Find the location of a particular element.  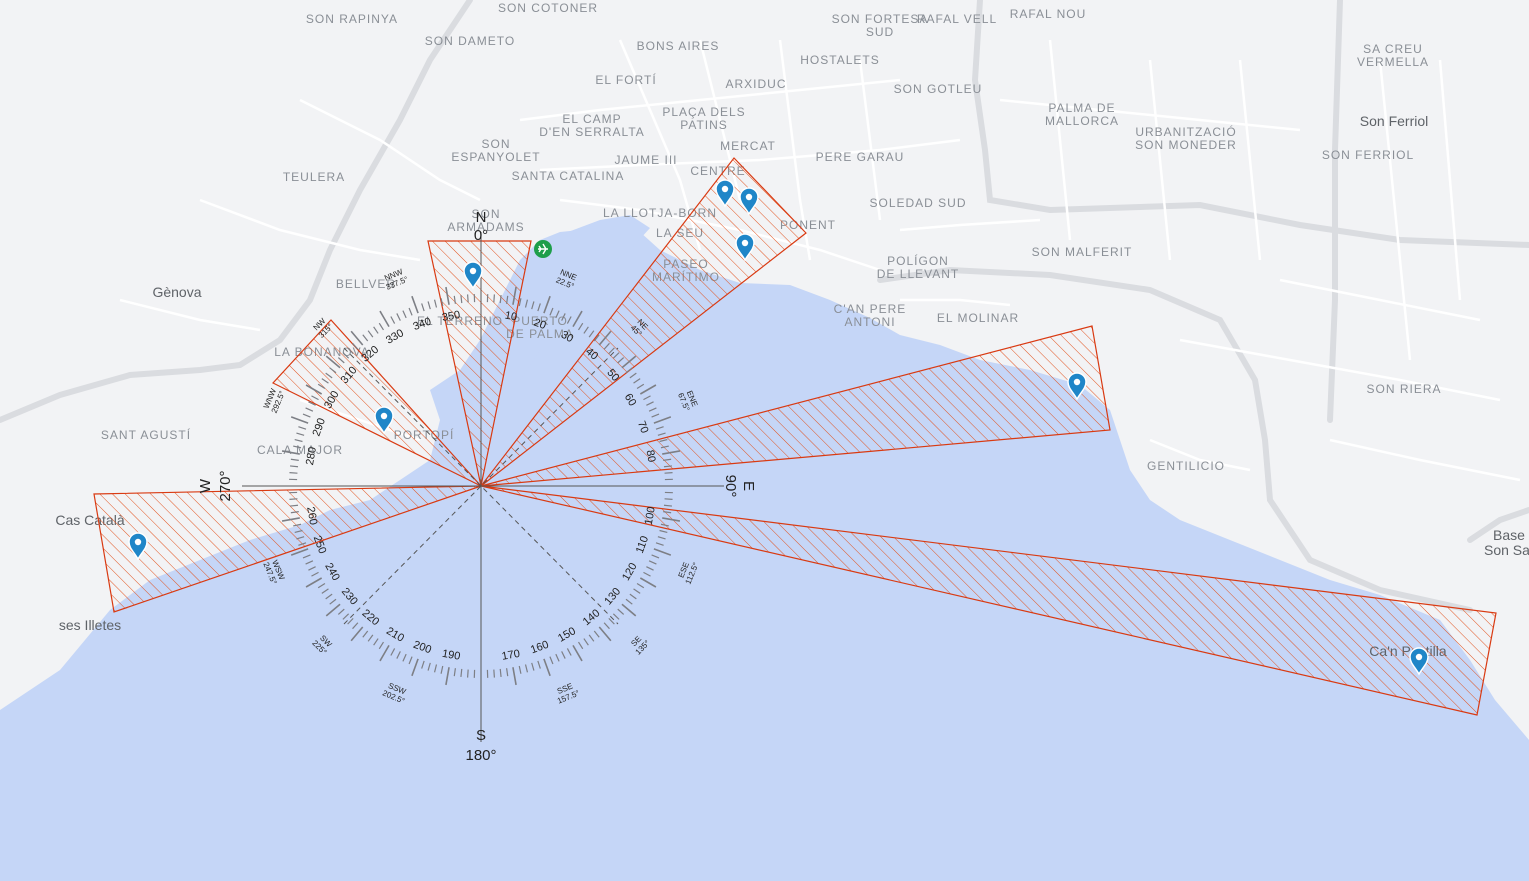

district-label-rafal-nou: RAFAL NOU is located at coordinates (1048, 14).